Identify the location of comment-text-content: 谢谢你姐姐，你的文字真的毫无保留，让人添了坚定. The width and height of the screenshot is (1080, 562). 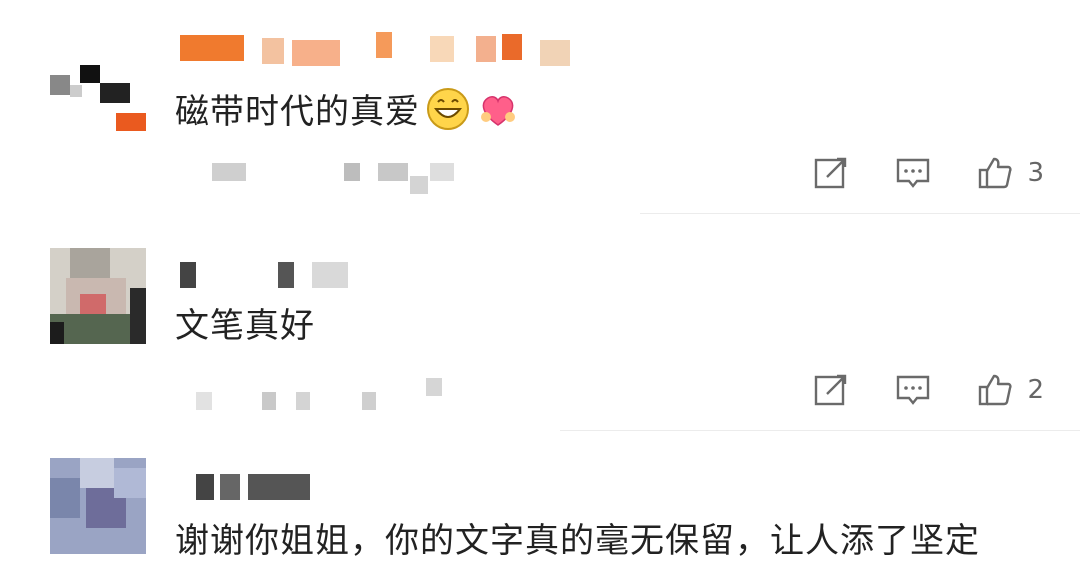
(577, 541).